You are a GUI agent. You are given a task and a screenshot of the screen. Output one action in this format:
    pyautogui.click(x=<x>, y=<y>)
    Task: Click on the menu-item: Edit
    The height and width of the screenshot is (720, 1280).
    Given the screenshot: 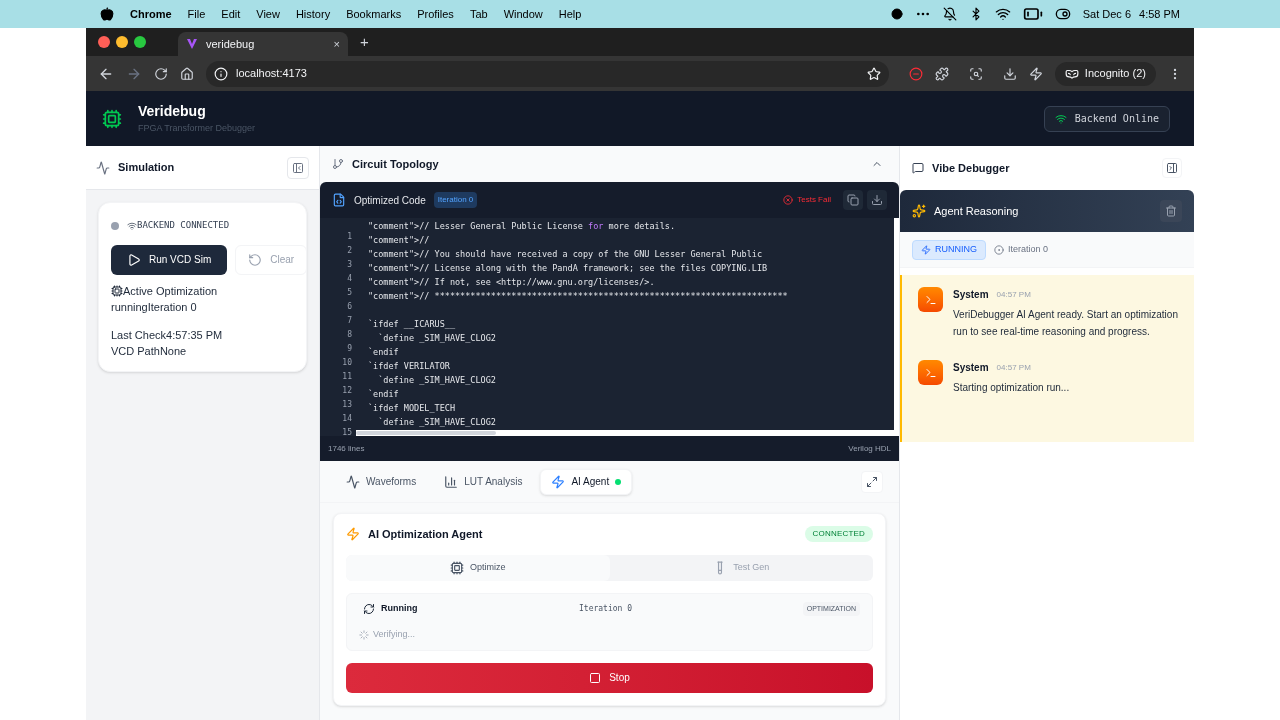 What is the action you would take?
    pyautogui.click(x=231, y=14)
    